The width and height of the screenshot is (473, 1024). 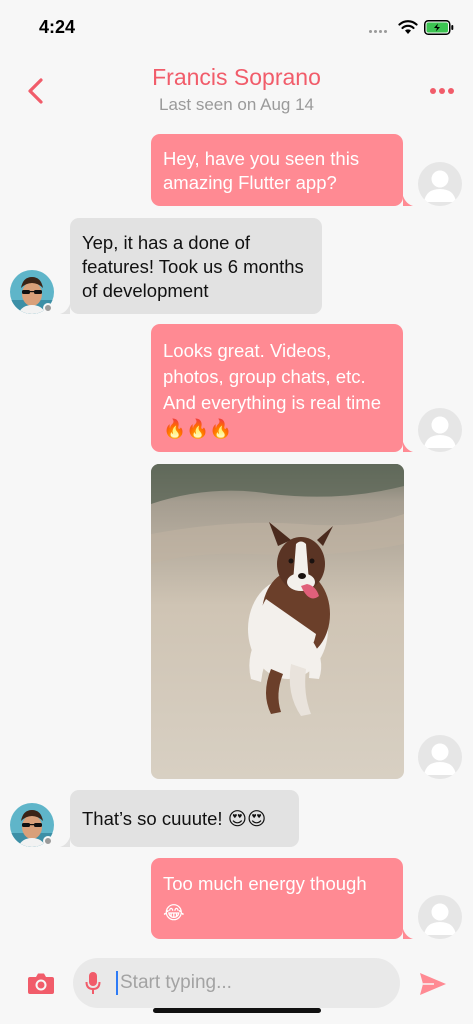 What do you see at coordinates (439, 27) in the screenshot?
I see `battery-icon` at bounding box center [439, 27].